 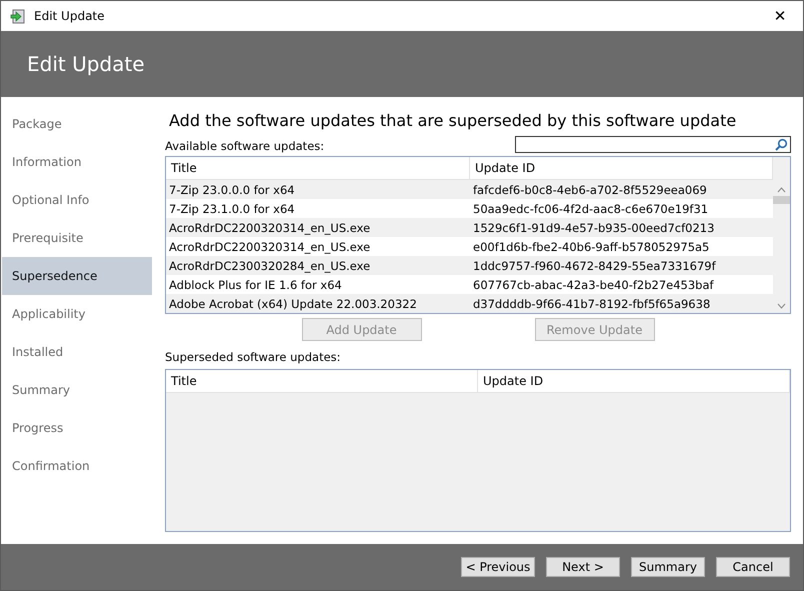 I want to click on scroll-up-icon, so click(x=781, y=190).